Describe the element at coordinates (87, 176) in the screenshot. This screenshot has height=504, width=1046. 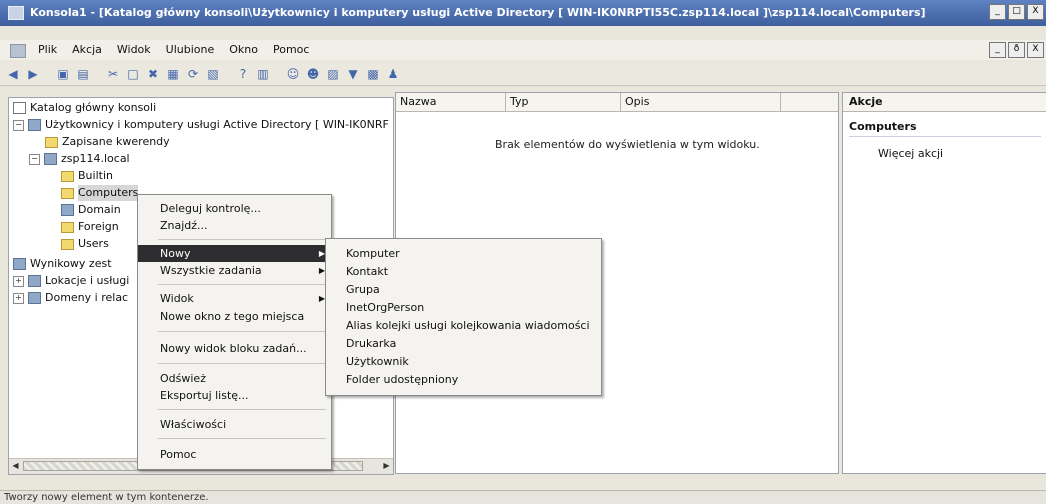
I see `tree-item: Builtin` at that location.